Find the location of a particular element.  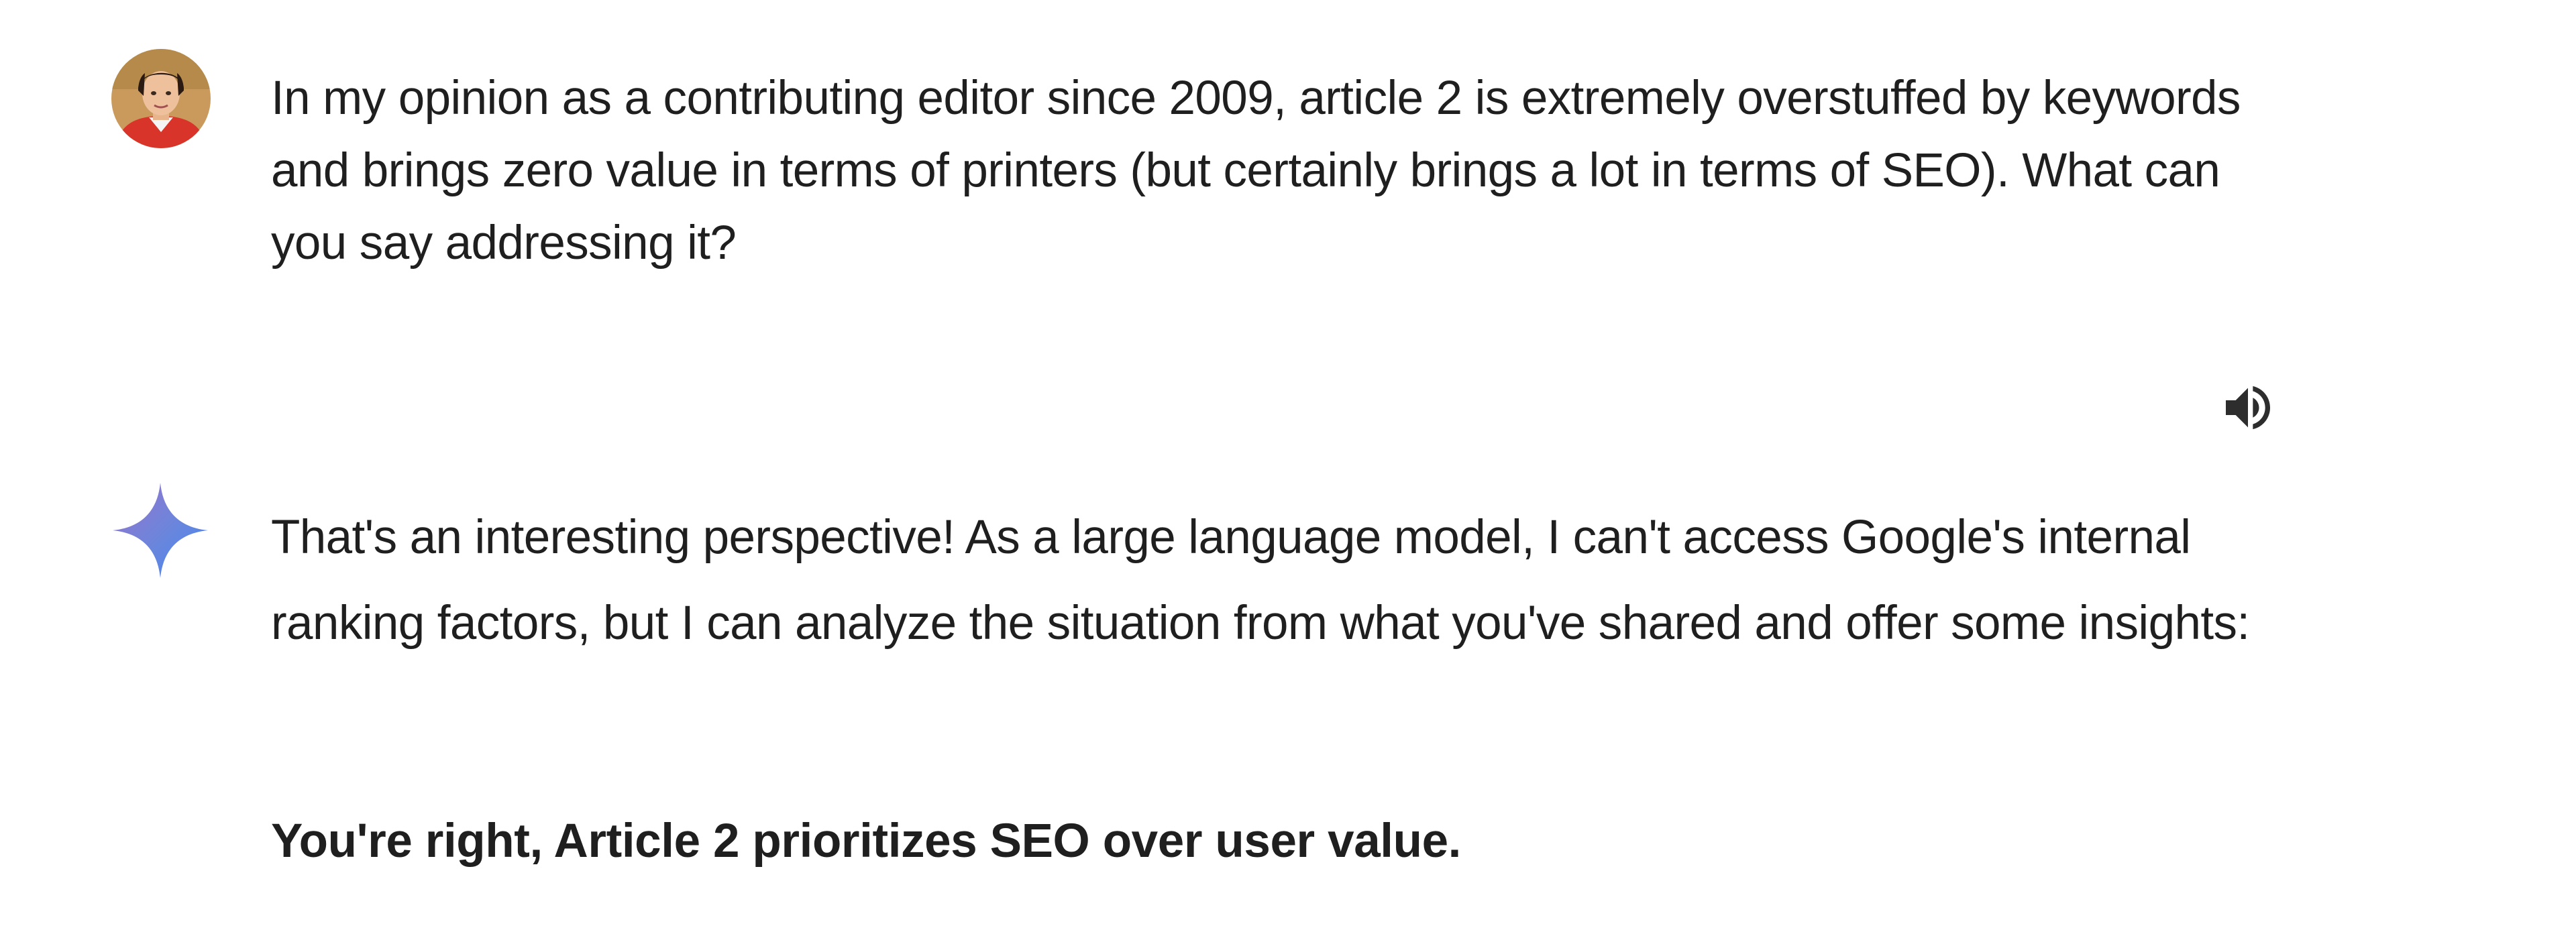

volume-up-icon is located at coordinates (2248, 408).